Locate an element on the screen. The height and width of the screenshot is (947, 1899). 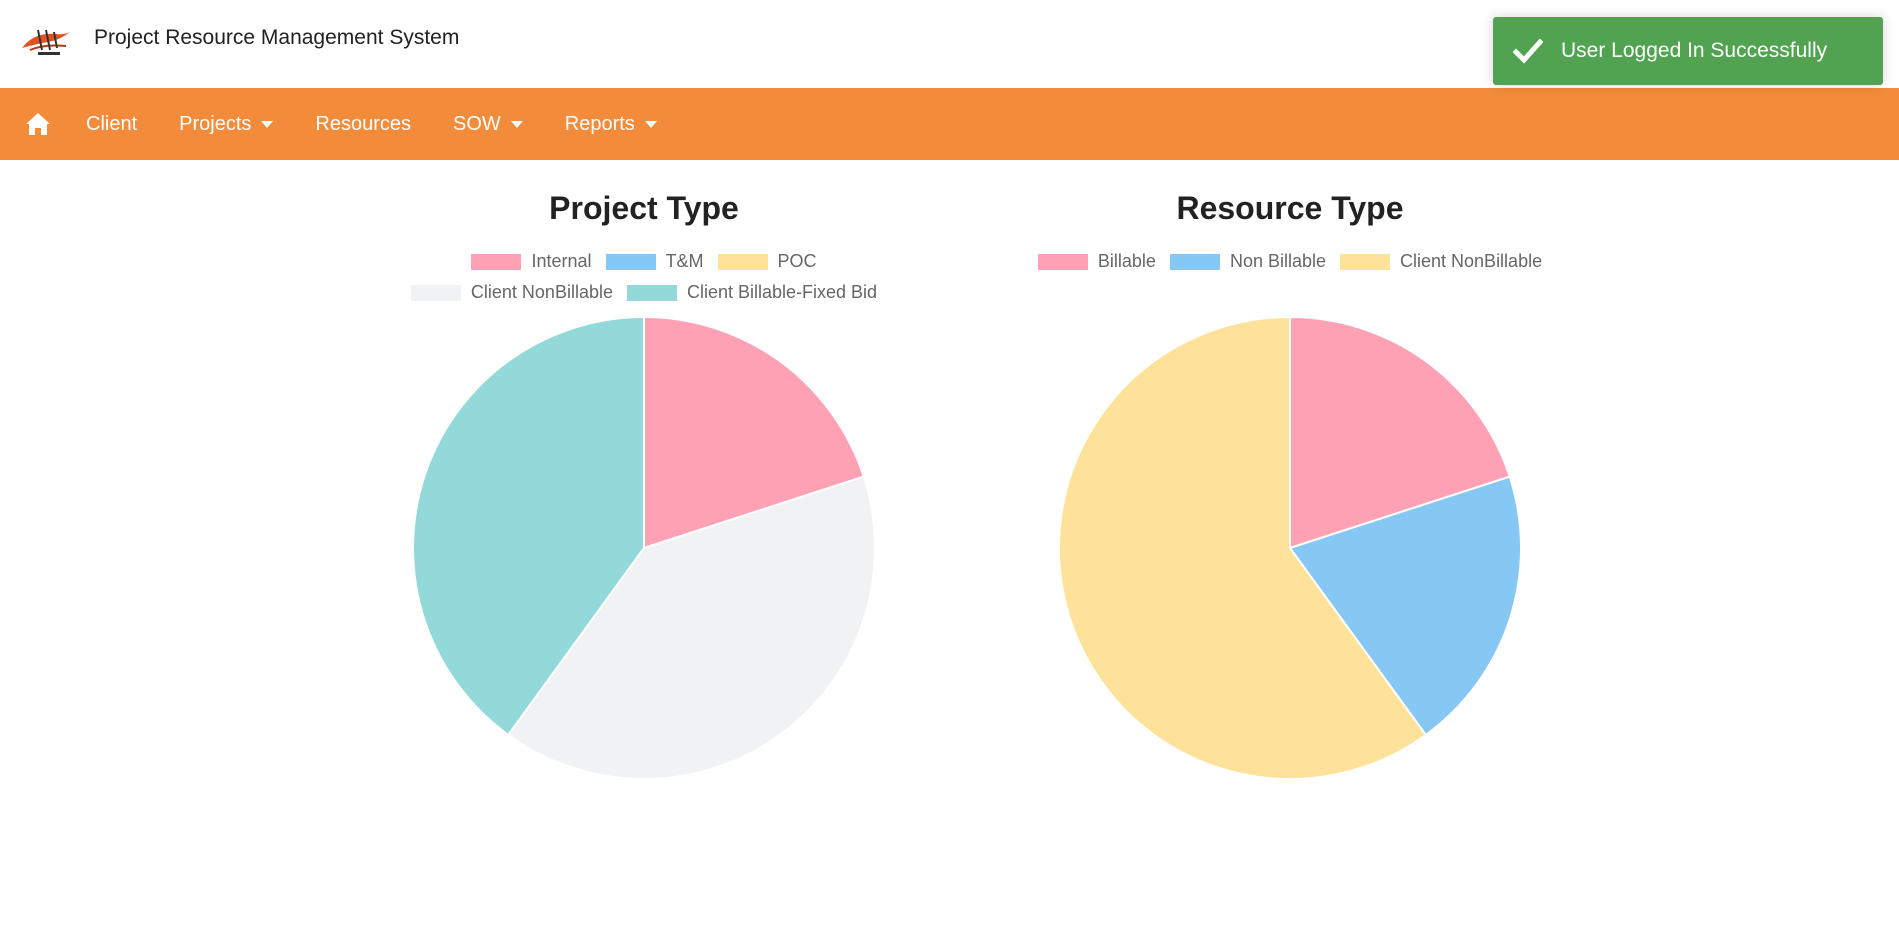
nav-projects-label: Projects is located at coordinates (215, 123).